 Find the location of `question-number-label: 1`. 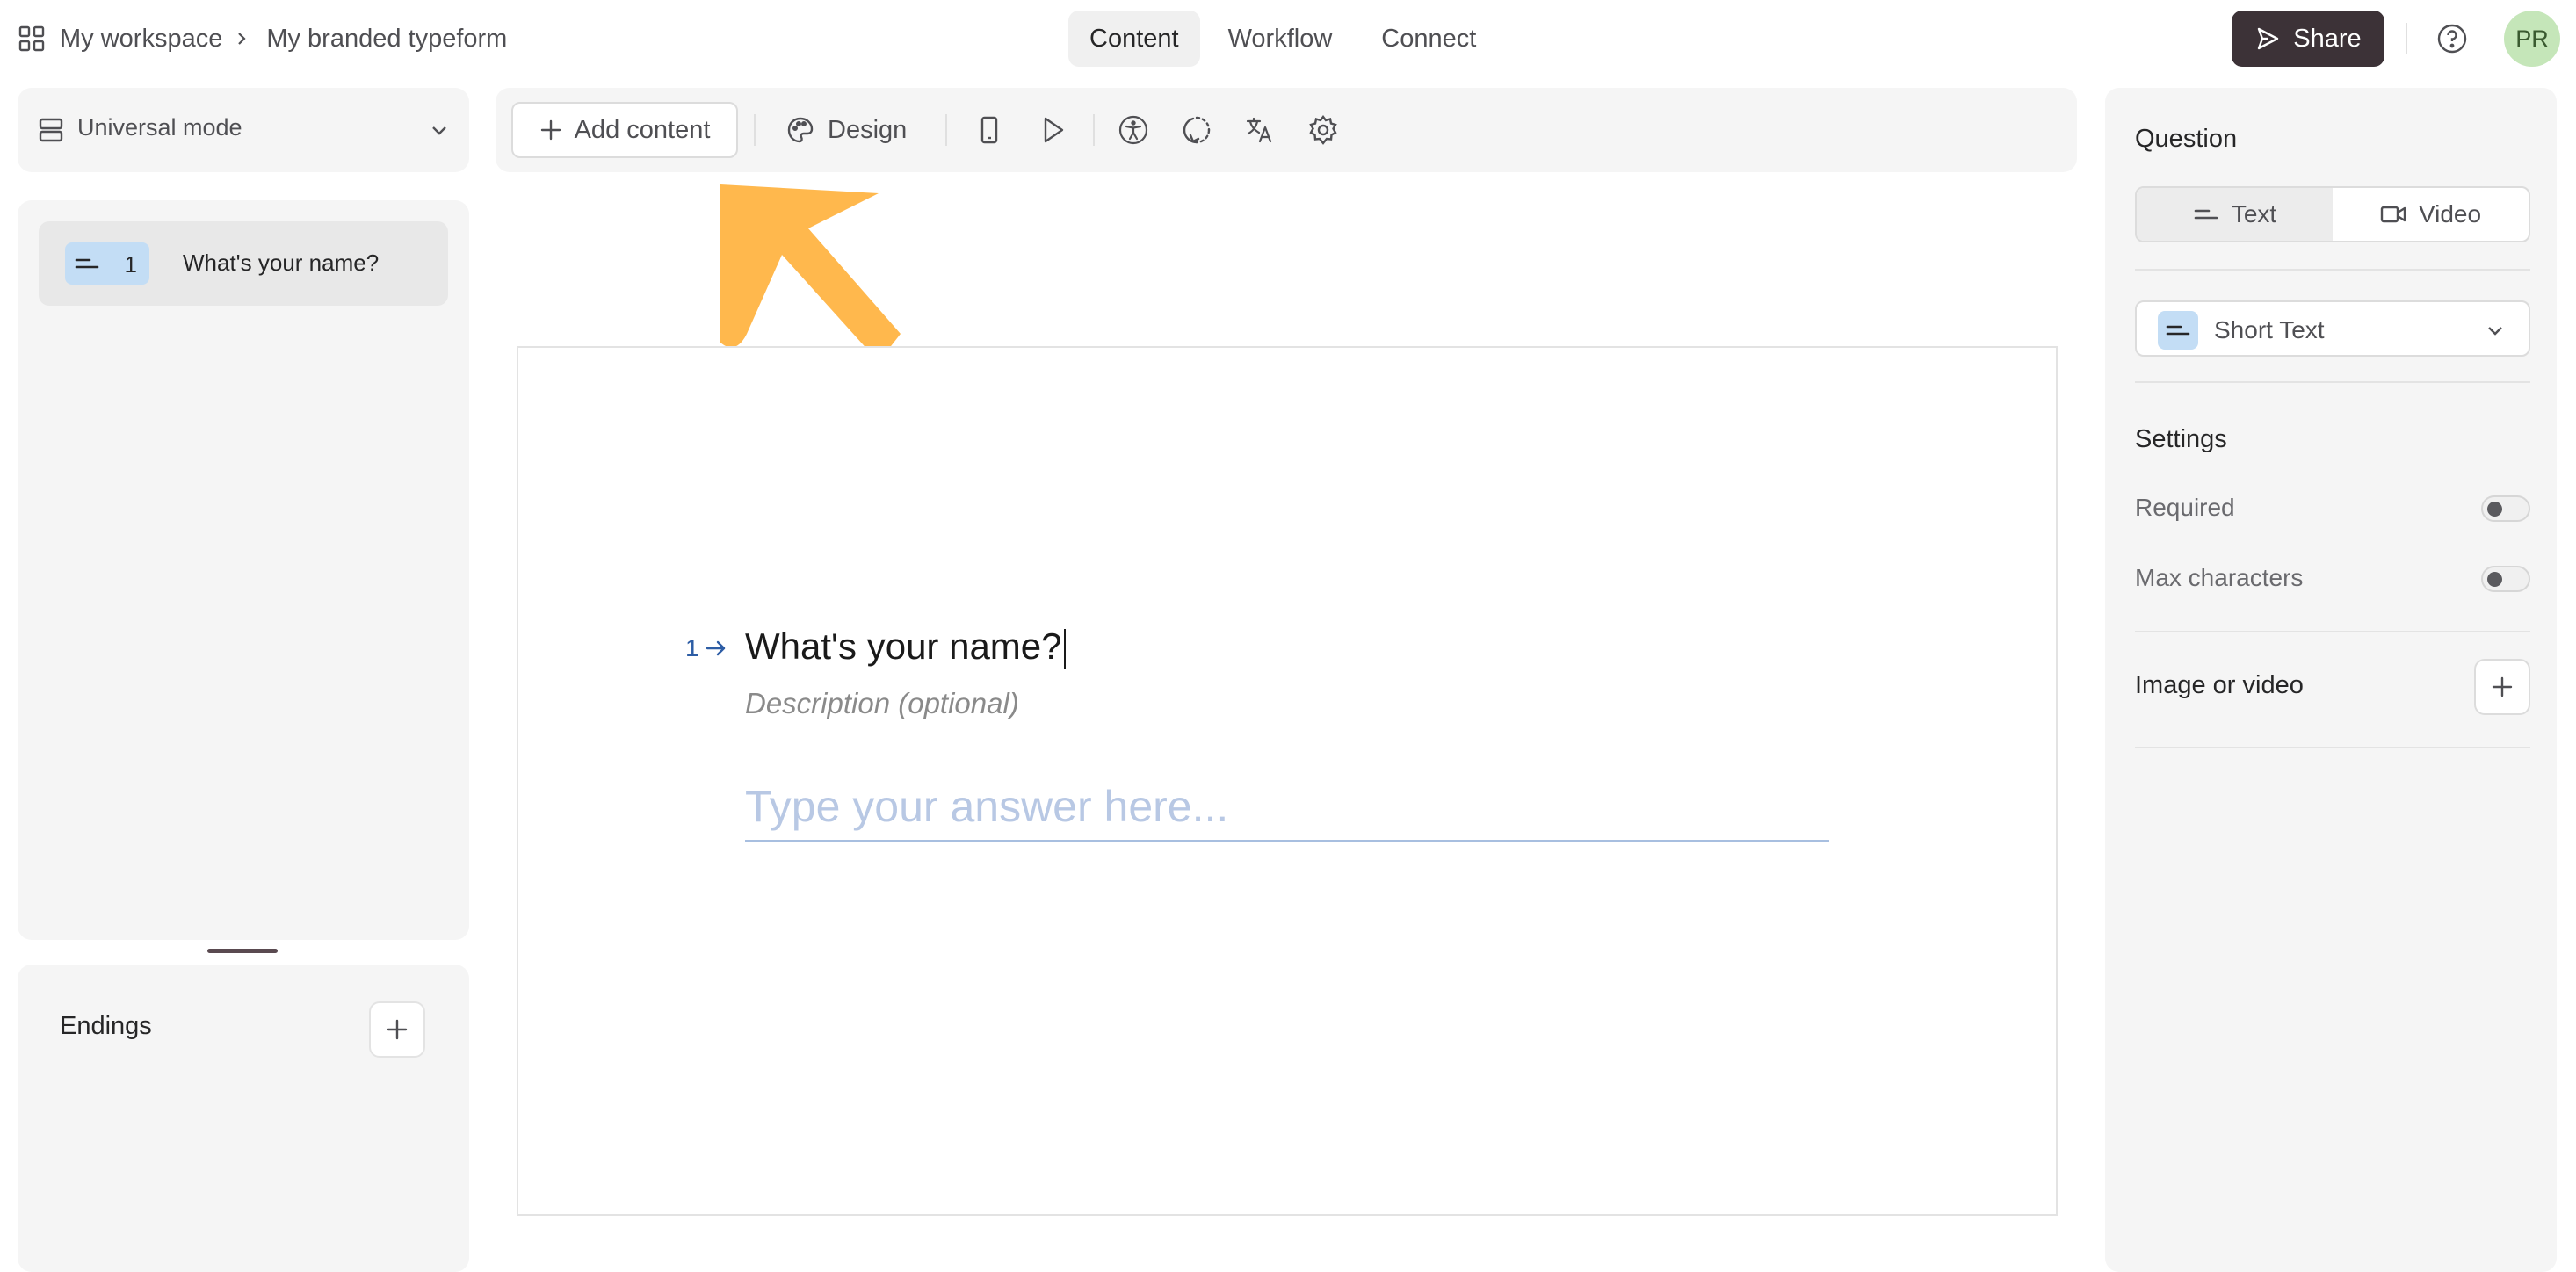

question-number-label: 1 is located at coordinates (706, 648).